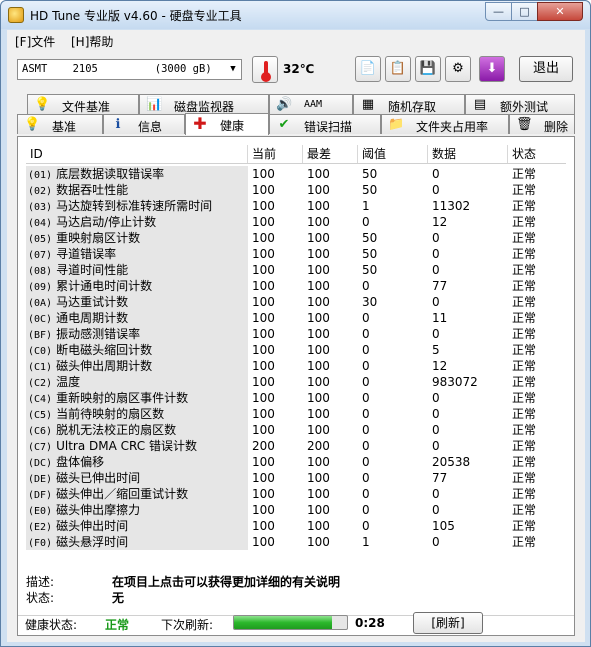 The width and height of the screenshot is (591, 647). What do you see at coordinates (35, 41) in the screenshot?
I see `menu-file: [F]文件` at bounding box center [35, 41].